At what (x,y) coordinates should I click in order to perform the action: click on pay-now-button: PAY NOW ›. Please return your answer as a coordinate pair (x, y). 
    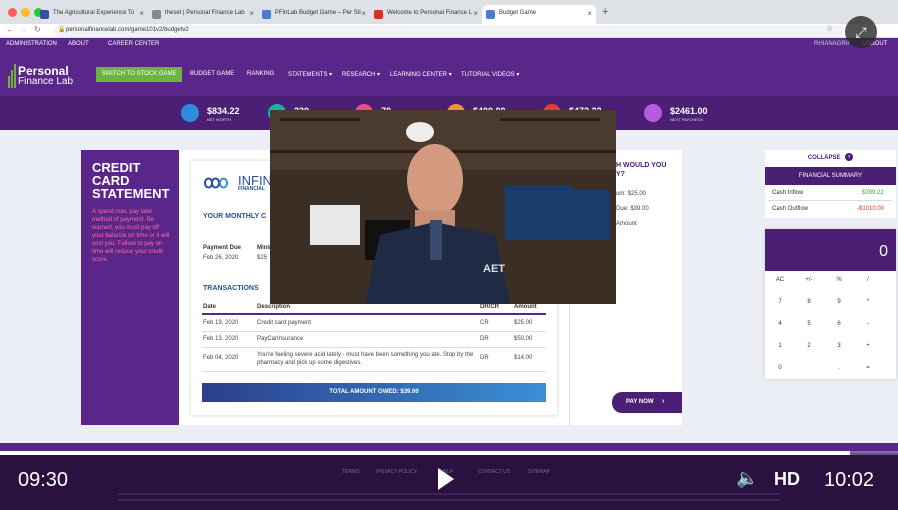
    Looking at the image, I should click on (647, 402).